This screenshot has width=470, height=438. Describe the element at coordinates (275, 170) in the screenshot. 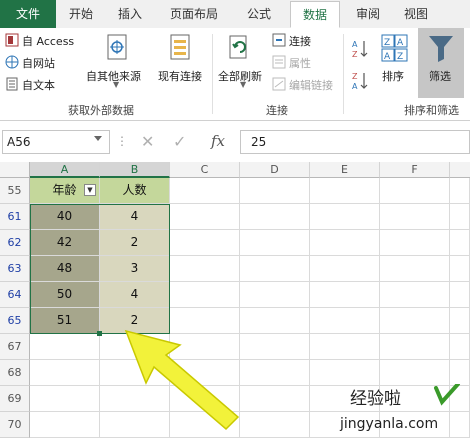

I see `column-header-d: D` at that location.